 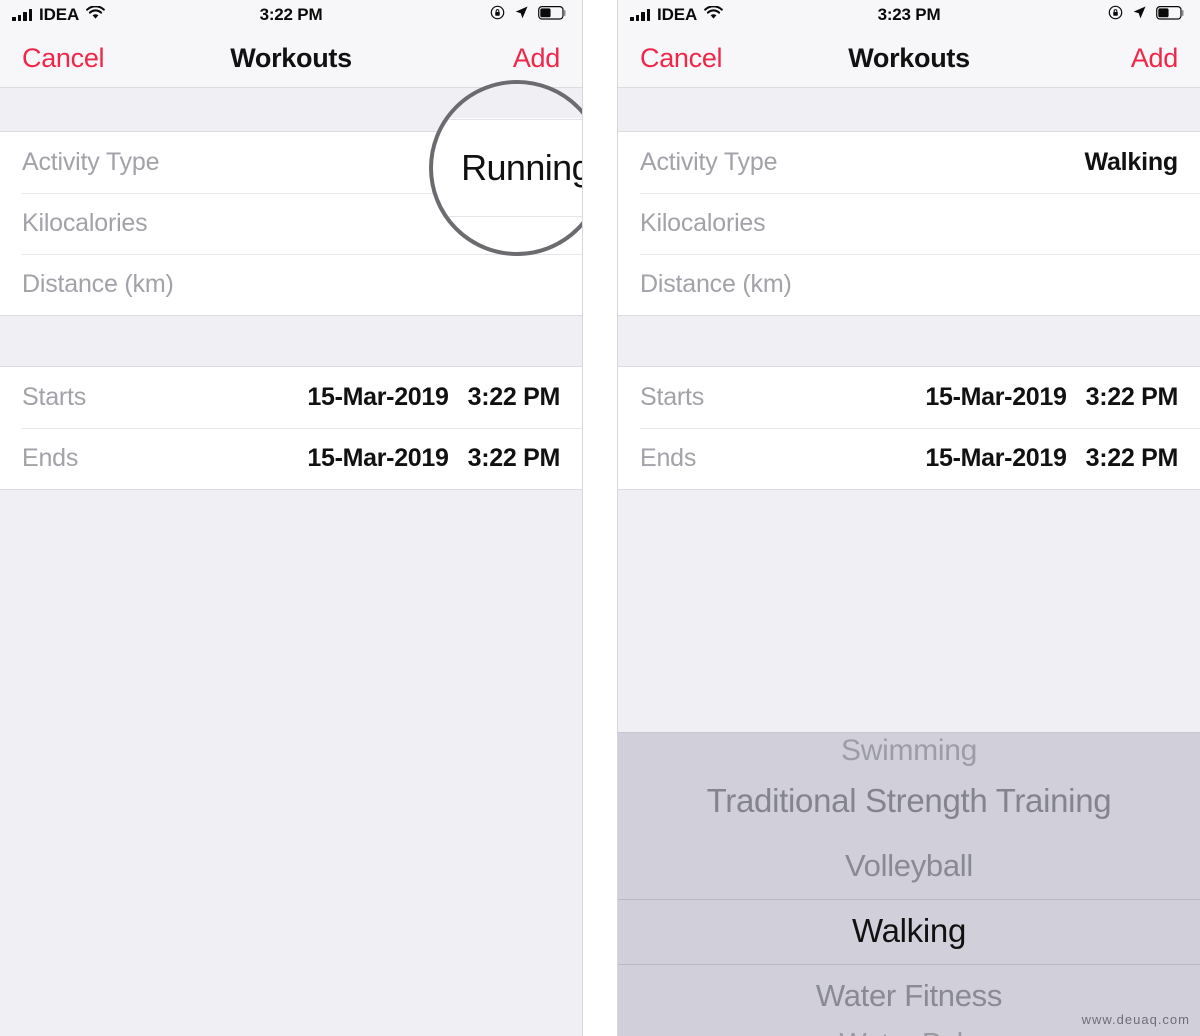 What do you see at coordinates (909, 162) in the screenshot?
I see `row-activity-type: Activity Type Walking` at bounding box center [909, 162].